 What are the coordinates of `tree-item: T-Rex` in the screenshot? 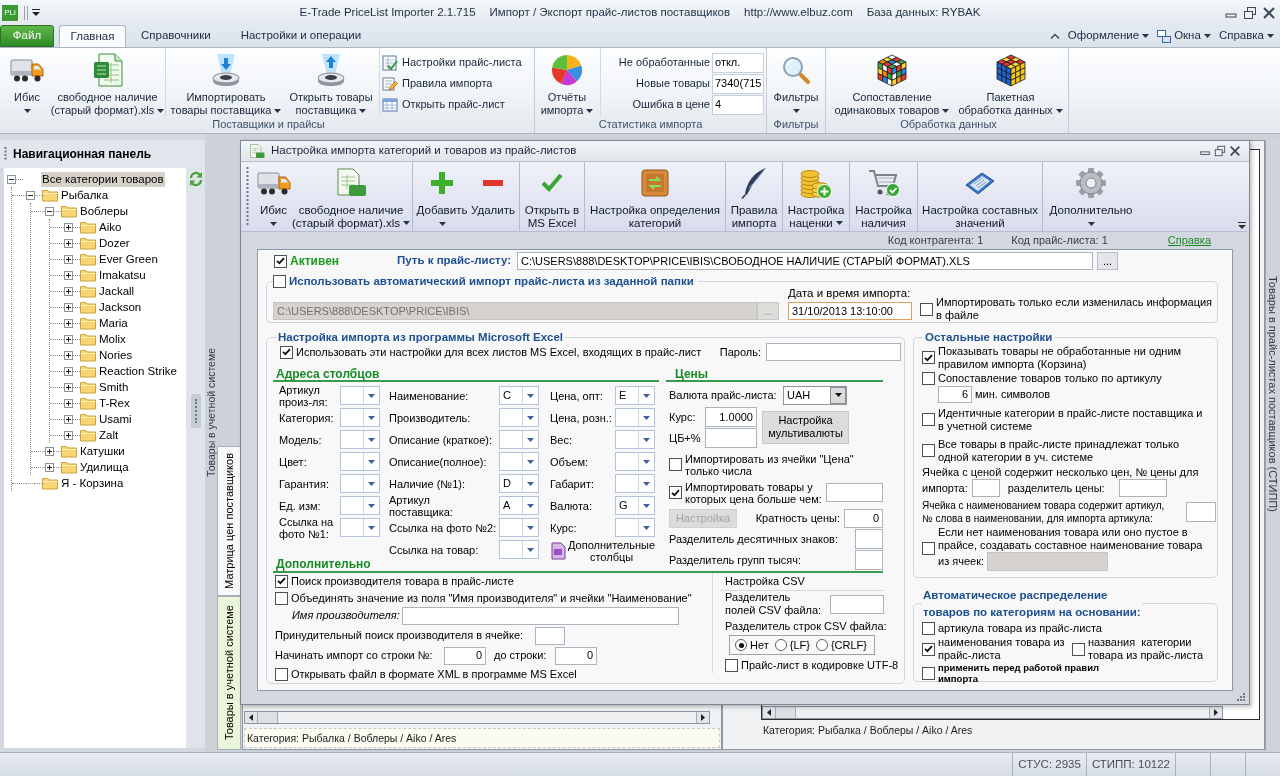 It's located at (114, 403).